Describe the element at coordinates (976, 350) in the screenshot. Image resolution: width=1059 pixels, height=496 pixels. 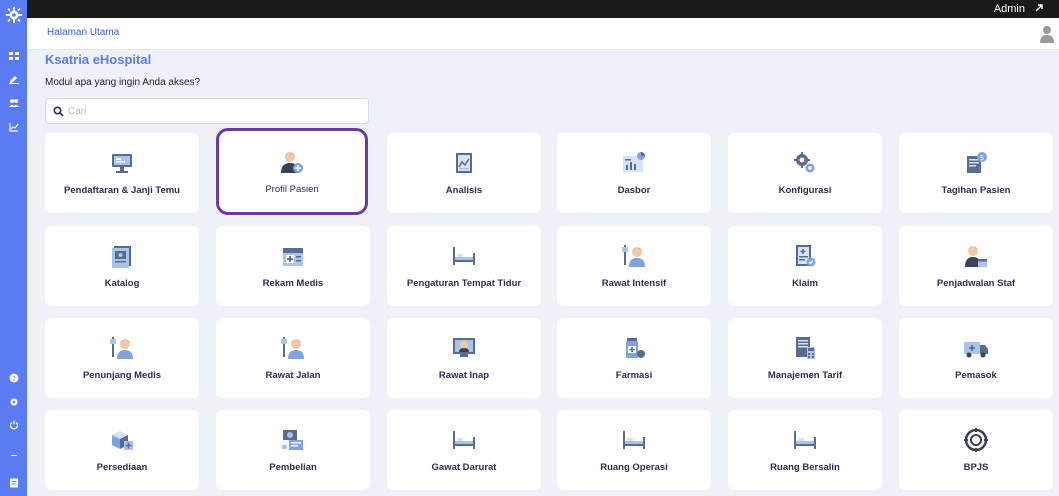
I see `ambulance-icon` at that location.